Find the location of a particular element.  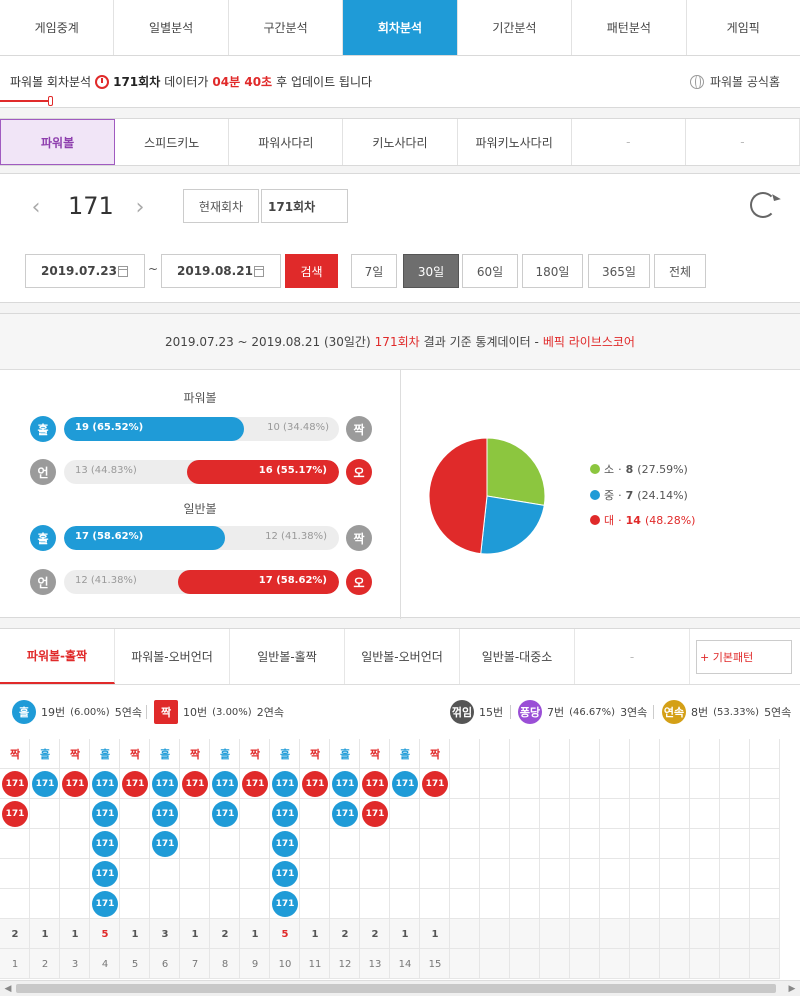

tab-game-live: 게임중계 is located at coordinates (57, 27).